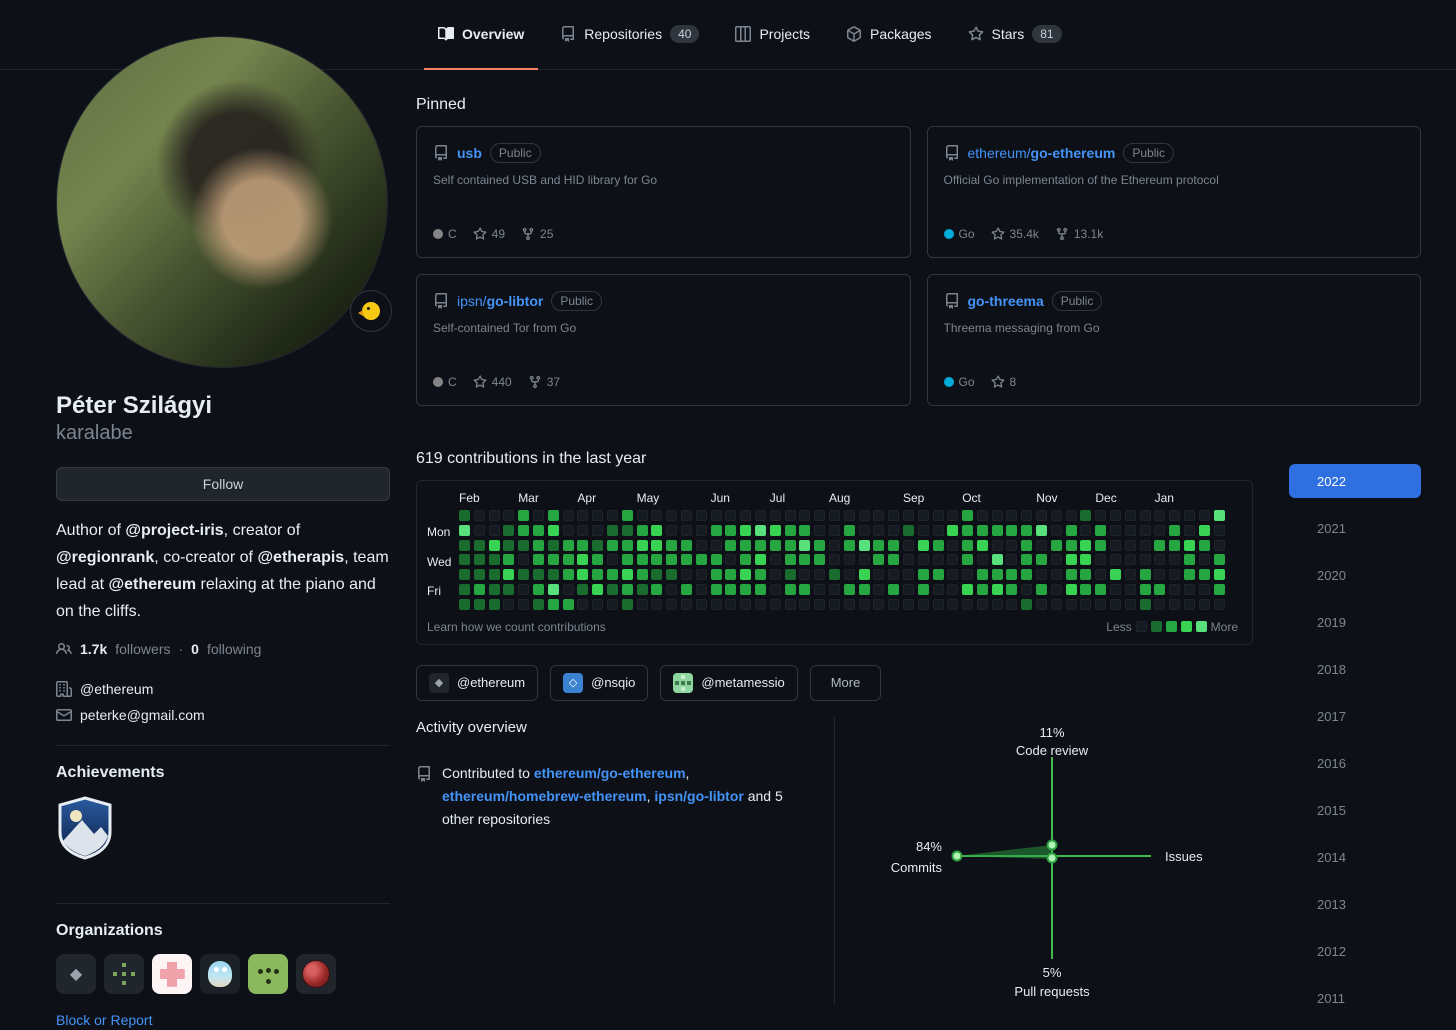 The width and height of the screenshot is (1456, 1030). Describe the element at coordinates (516, 627) in the screenshot. I see `learn-contributions-link: Learn how we count contributions` at that location.